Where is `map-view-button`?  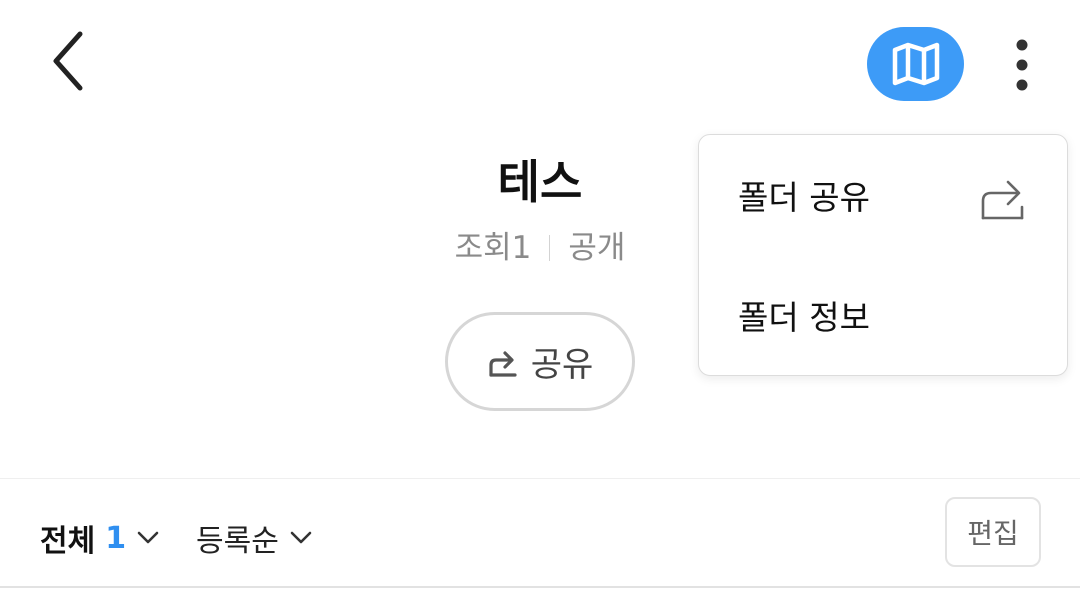 map-view-button is located at coordinates (915, 64).